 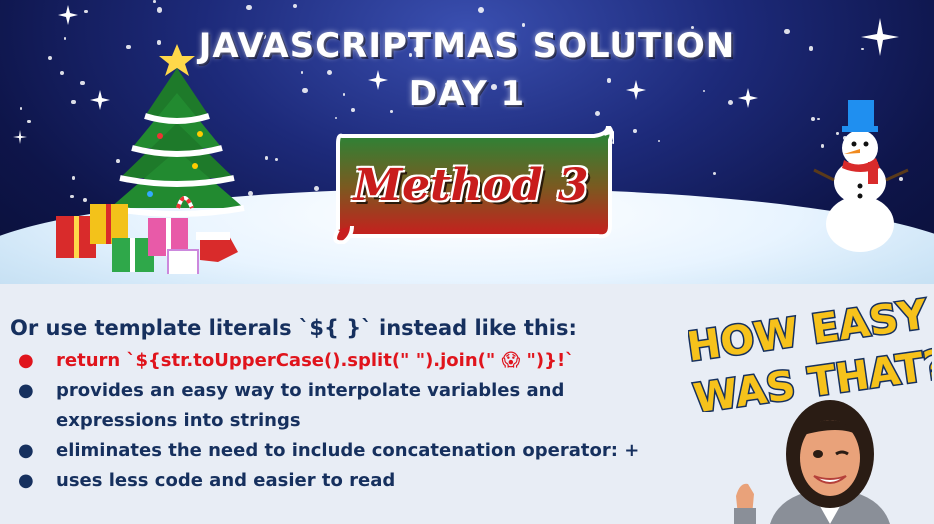 What do you see at coordinates (226, 480) in the screenshot?
I see `list-item-text: uses less code and easier to read` at bounding box center [226, 480].